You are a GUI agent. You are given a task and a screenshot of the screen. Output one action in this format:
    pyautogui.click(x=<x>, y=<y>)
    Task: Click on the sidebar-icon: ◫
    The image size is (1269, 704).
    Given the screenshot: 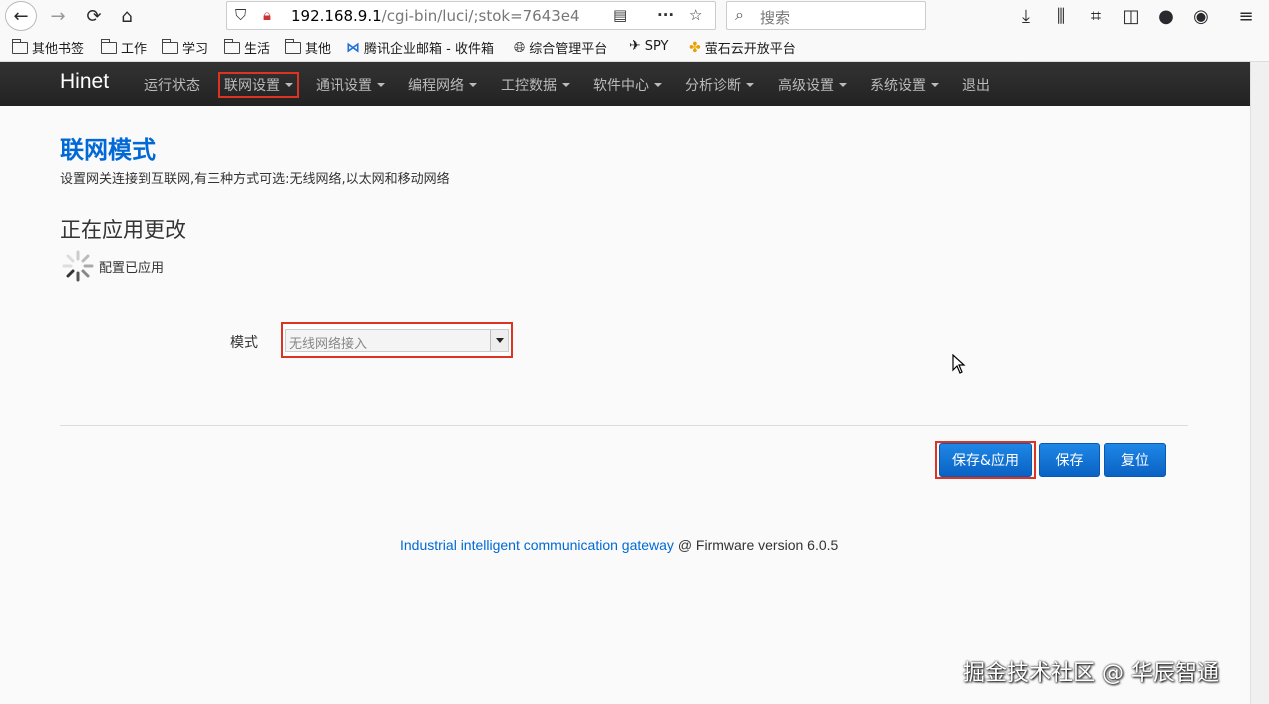 What is the action you would take?
    pyautogui.click(x=1131, y=16)
    